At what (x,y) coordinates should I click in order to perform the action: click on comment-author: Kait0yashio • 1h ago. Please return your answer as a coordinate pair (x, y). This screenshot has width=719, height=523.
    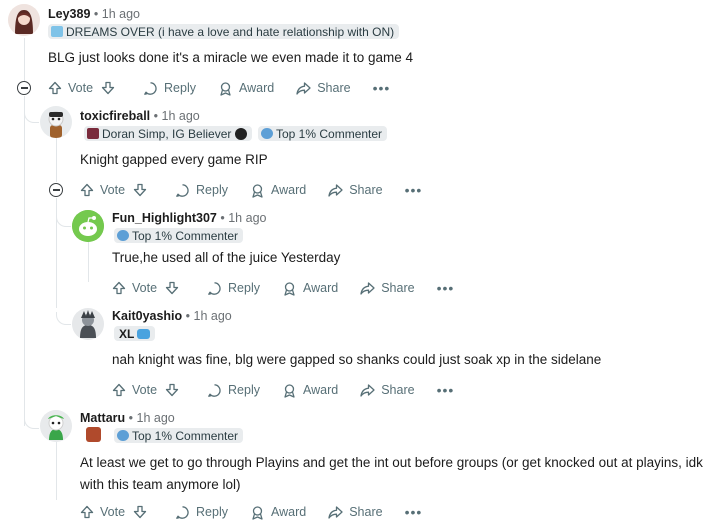
    Looking at the image, I should click on (172, 316).